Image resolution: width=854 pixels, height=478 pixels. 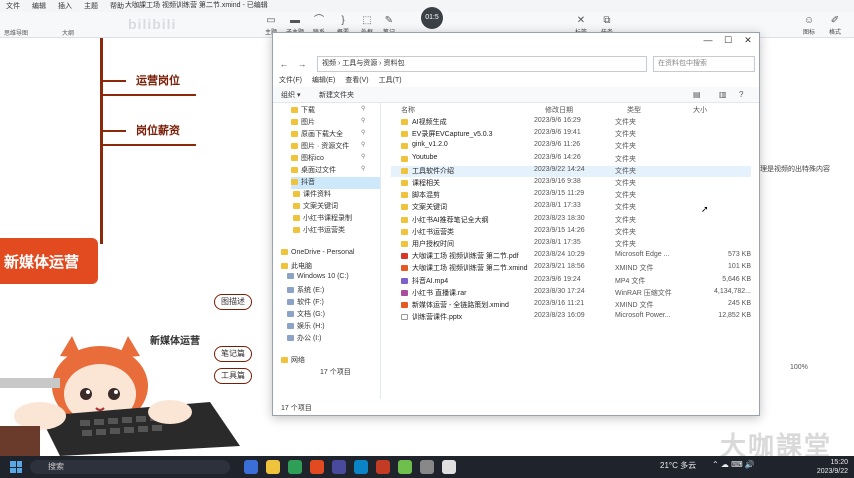 What do you see at coordinates (571, 134) in the screenshot?
I see `file-row: EV录屏EVCapture_v5.0.3 2023/9/6 19:41 文件夹` at bounding box center [571, 134].